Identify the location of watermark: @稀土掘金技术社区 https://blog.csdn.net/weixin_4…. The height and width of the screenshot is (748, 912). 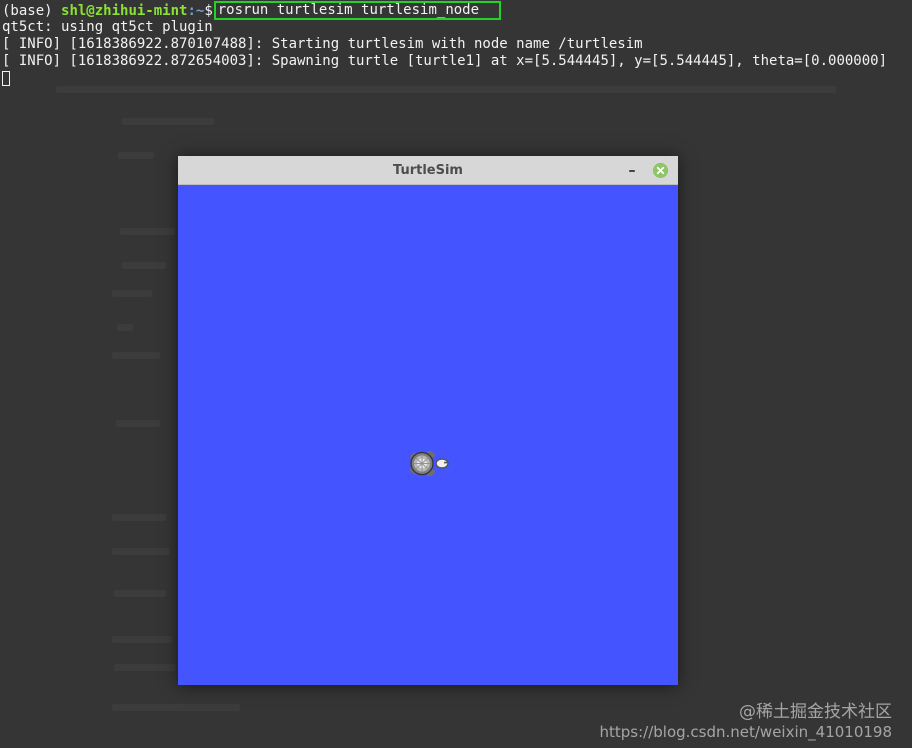
(745, 722).